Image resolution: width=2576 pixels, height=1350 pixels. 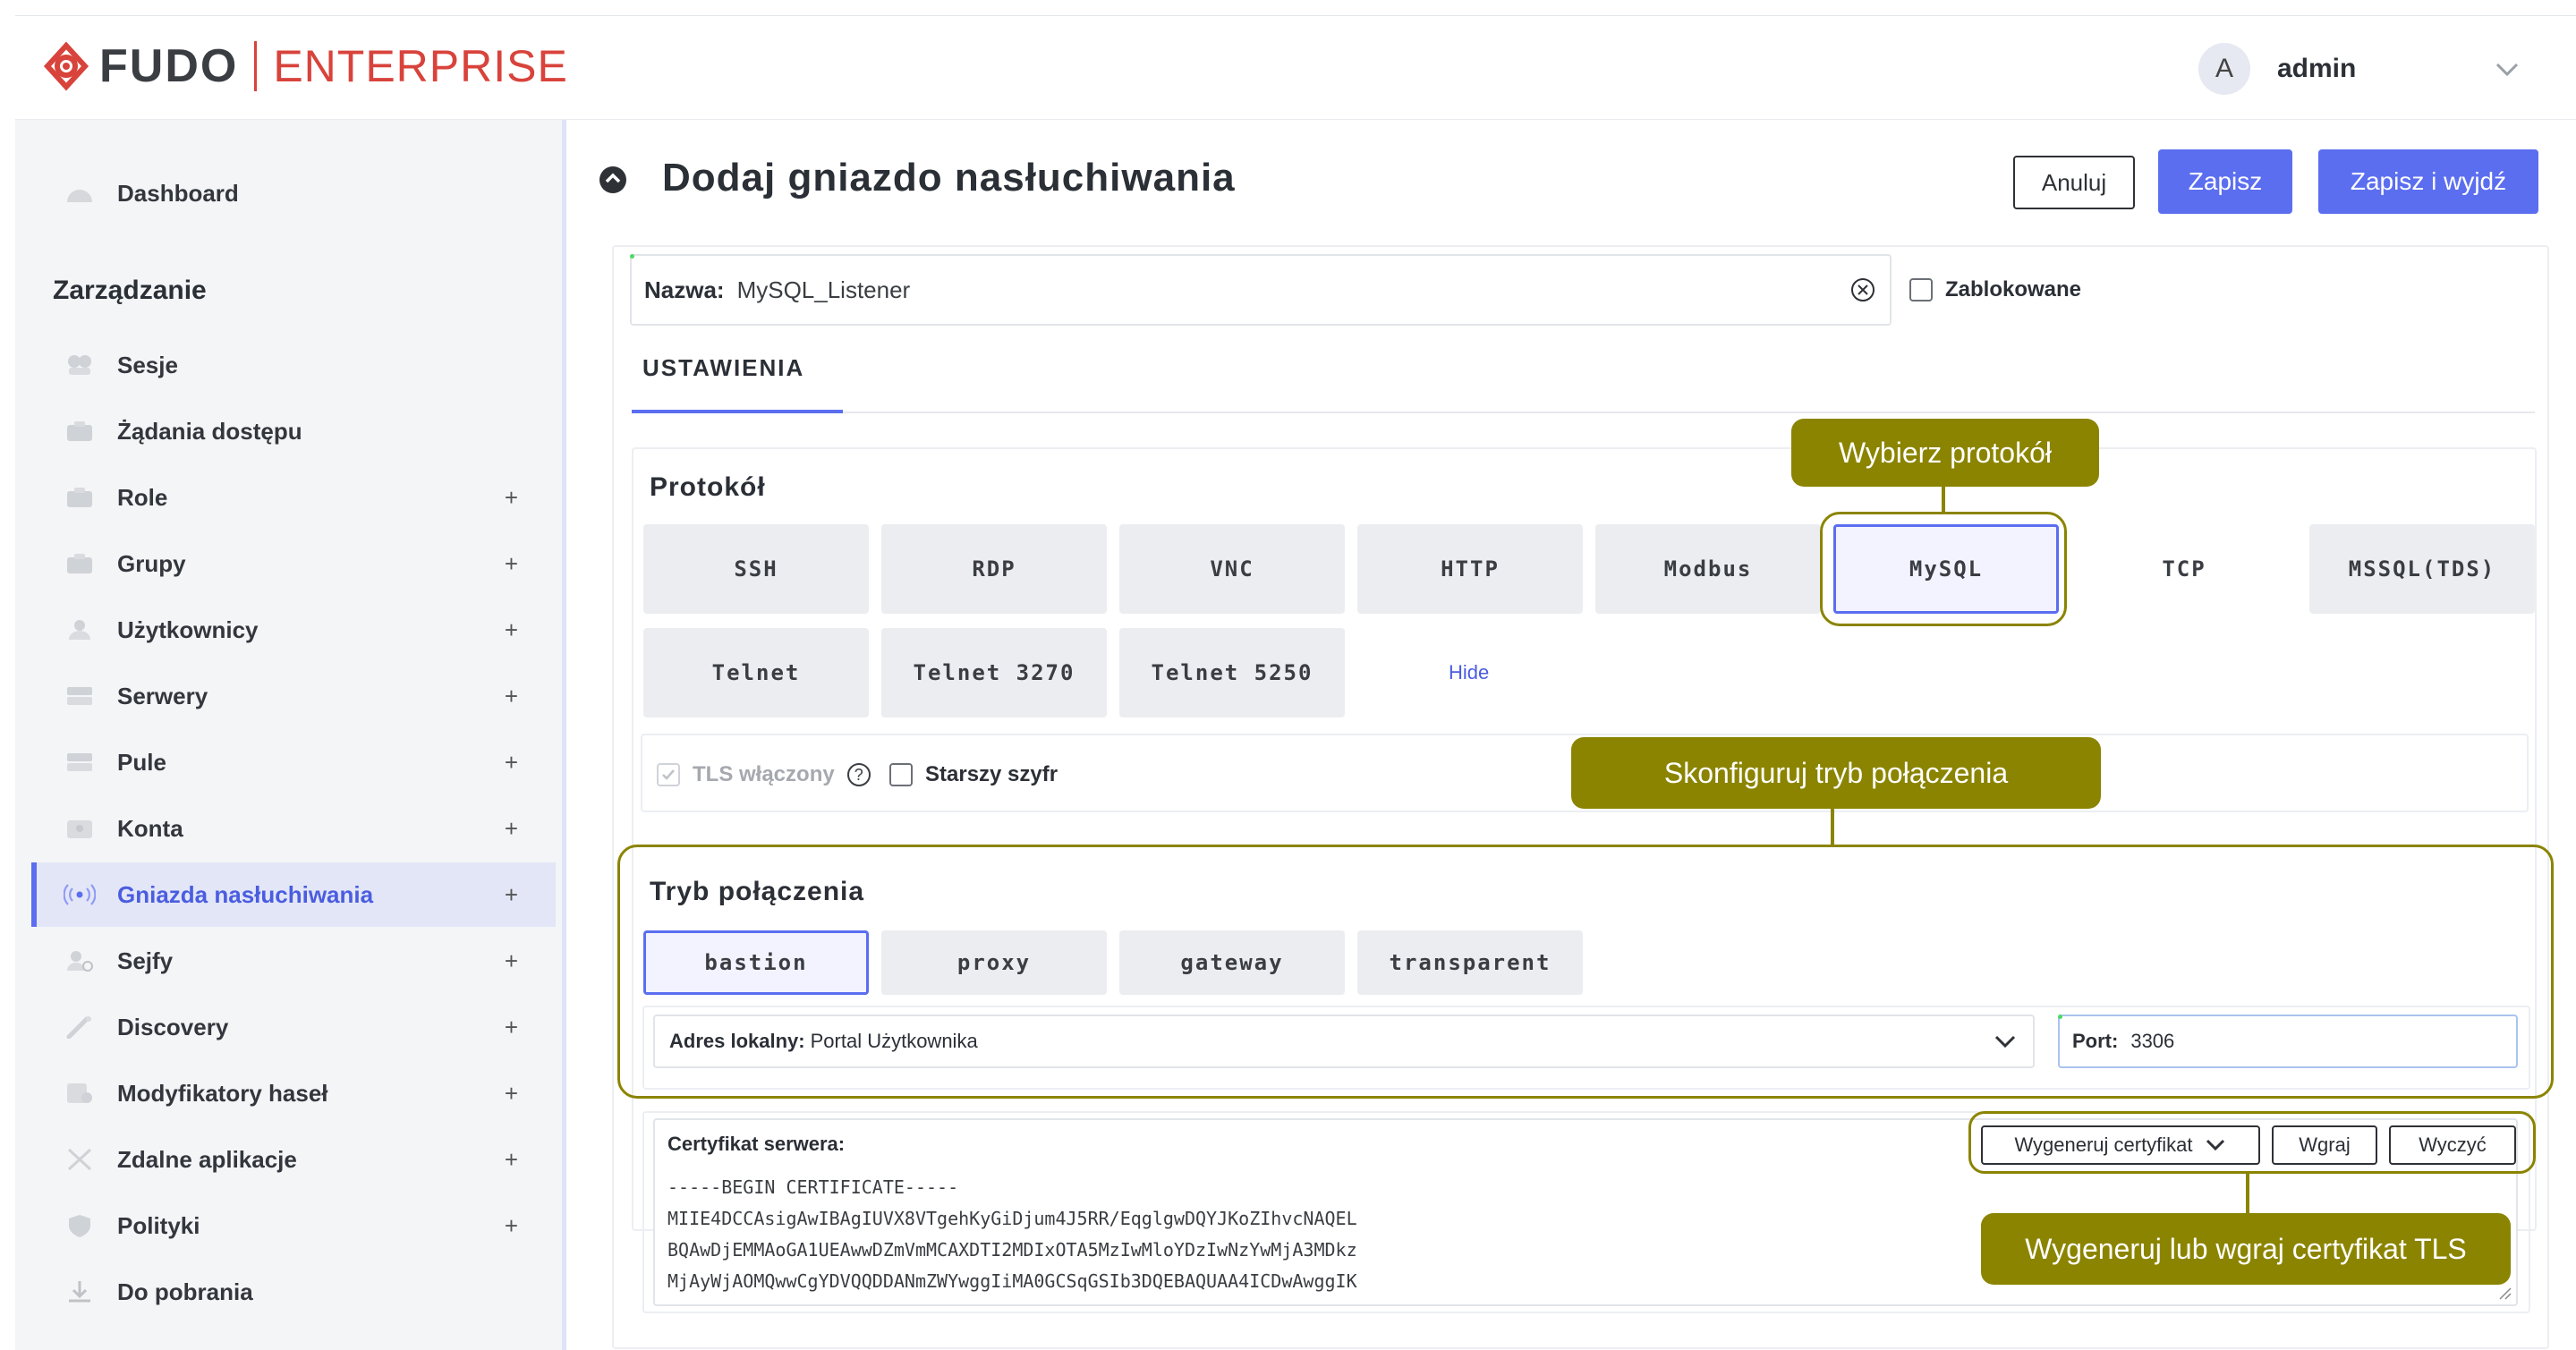 I want to click on blocked-option: Zablokowane, so click(x=1995, y=289).